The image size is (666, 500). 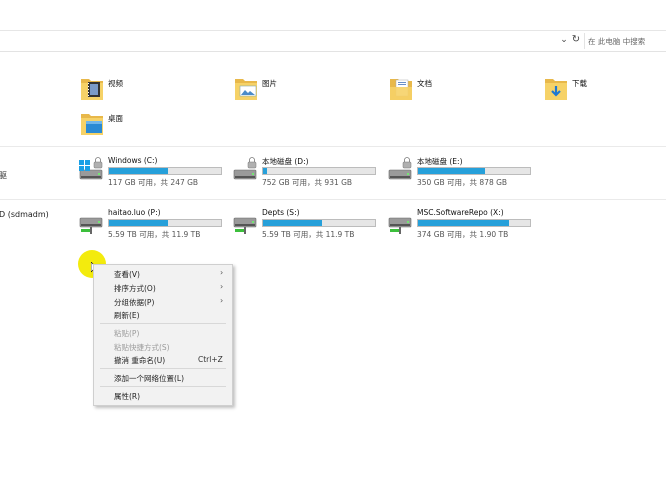 I want to click on address-separator, so click(x=584, y=41).